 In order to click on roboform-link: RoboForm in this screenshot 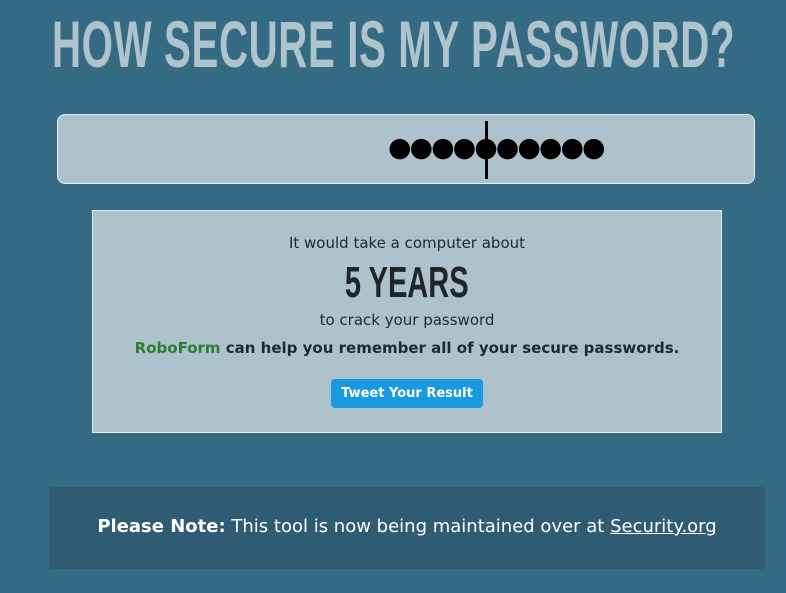, I will do `click(178, 348)`.